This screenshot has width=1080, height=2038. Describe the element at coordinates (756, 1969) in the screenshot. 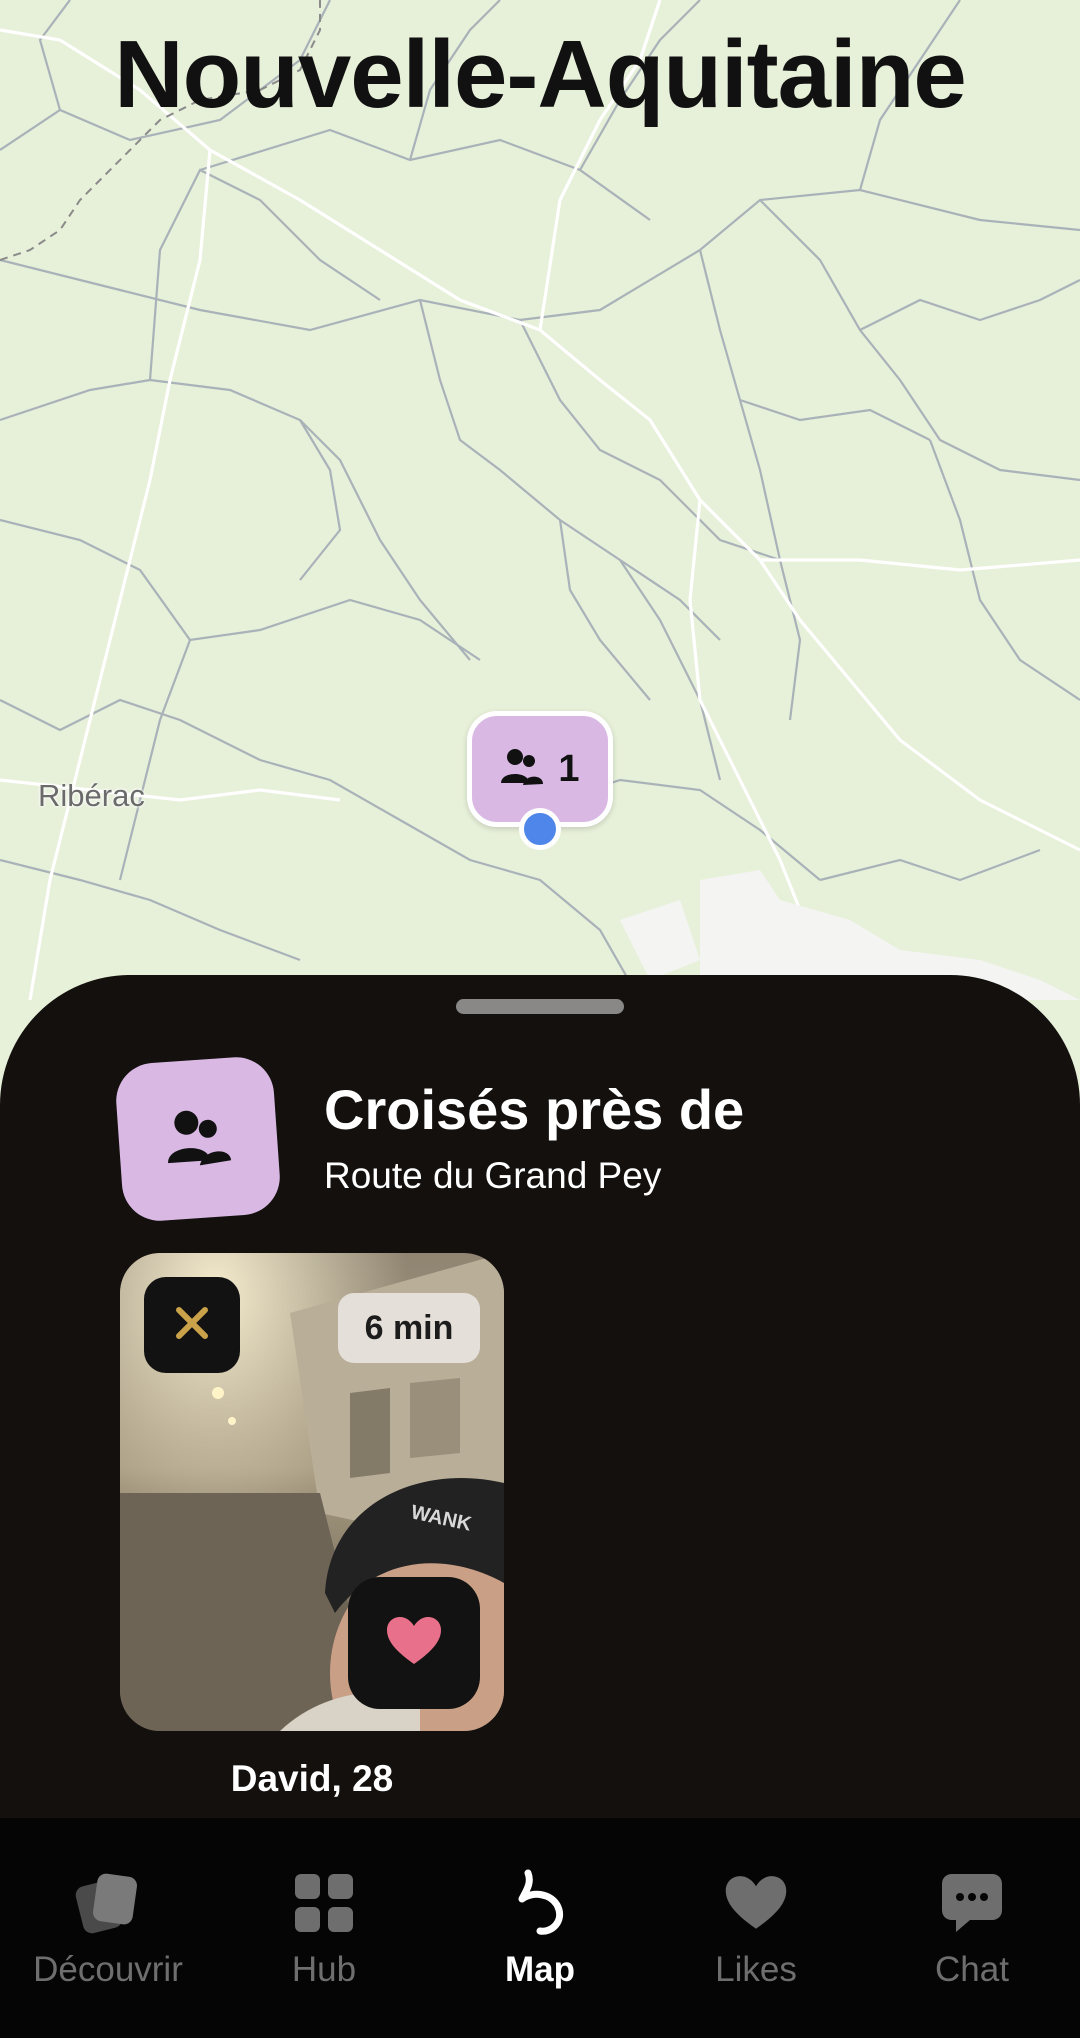

I see `tab-label: Likes` at that location.